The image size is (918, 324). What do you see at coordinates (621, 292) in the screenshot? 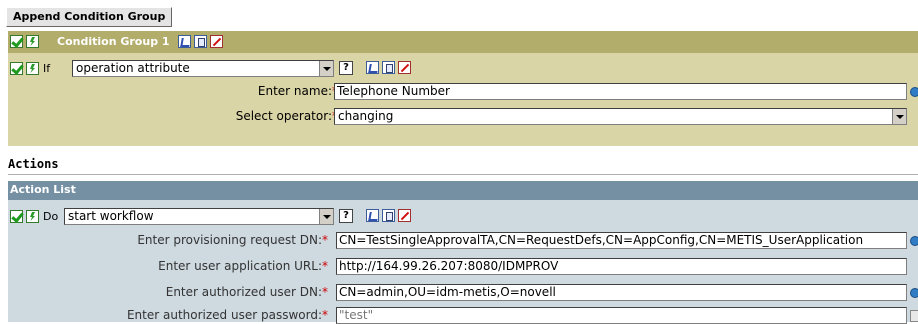
I see `authorized-user-dn-field: CN=admin,OU=idm-metis,O=novell` at bounding box center [621, 292].